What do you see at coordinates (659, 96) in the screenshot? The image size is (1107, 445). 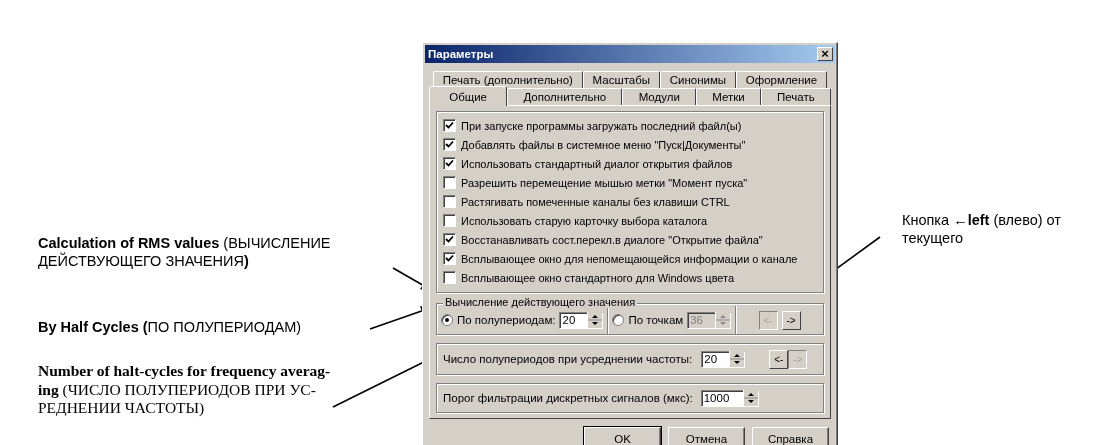 I see `tab: Модули` at bounding box center [659, 96].